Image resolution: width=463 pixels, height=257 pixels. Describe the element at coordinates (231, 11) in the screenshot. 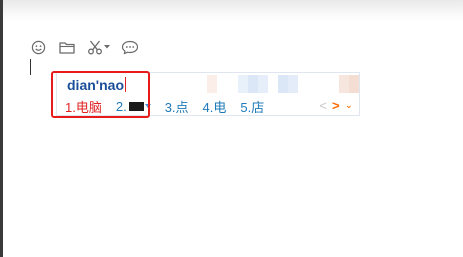

I see `window-top-shade` at that location.